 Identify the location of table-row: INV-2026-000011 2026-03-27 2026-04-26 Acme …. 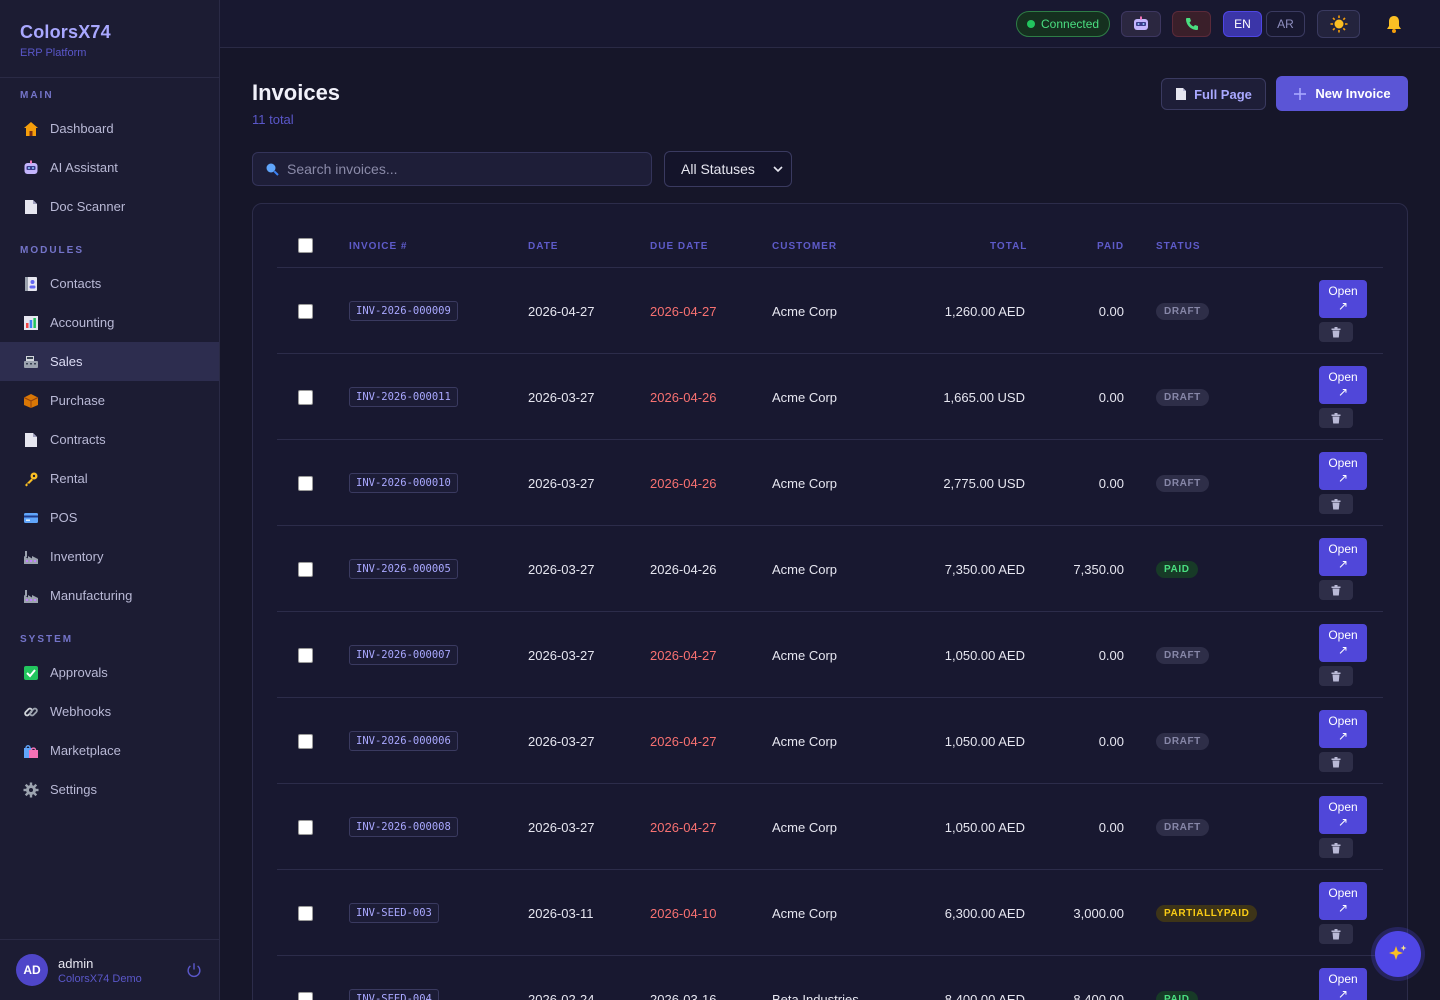
(830, 397).